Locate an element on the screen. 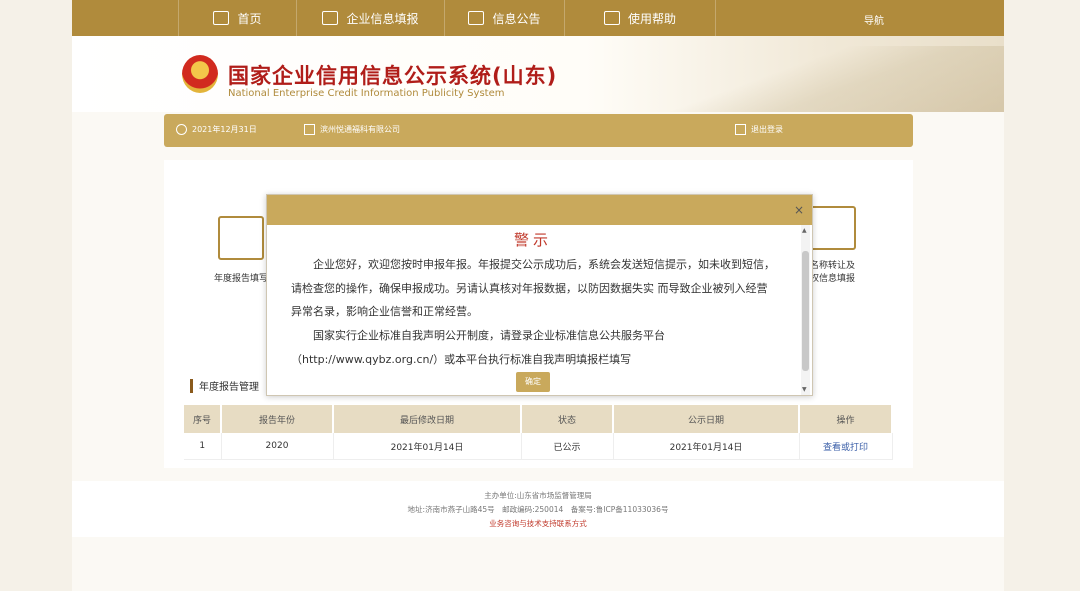  table-row: 1 2020 2021年01月14日 已公示 2021年01月14日 查看或打印 is located at coordinates (538, 446).